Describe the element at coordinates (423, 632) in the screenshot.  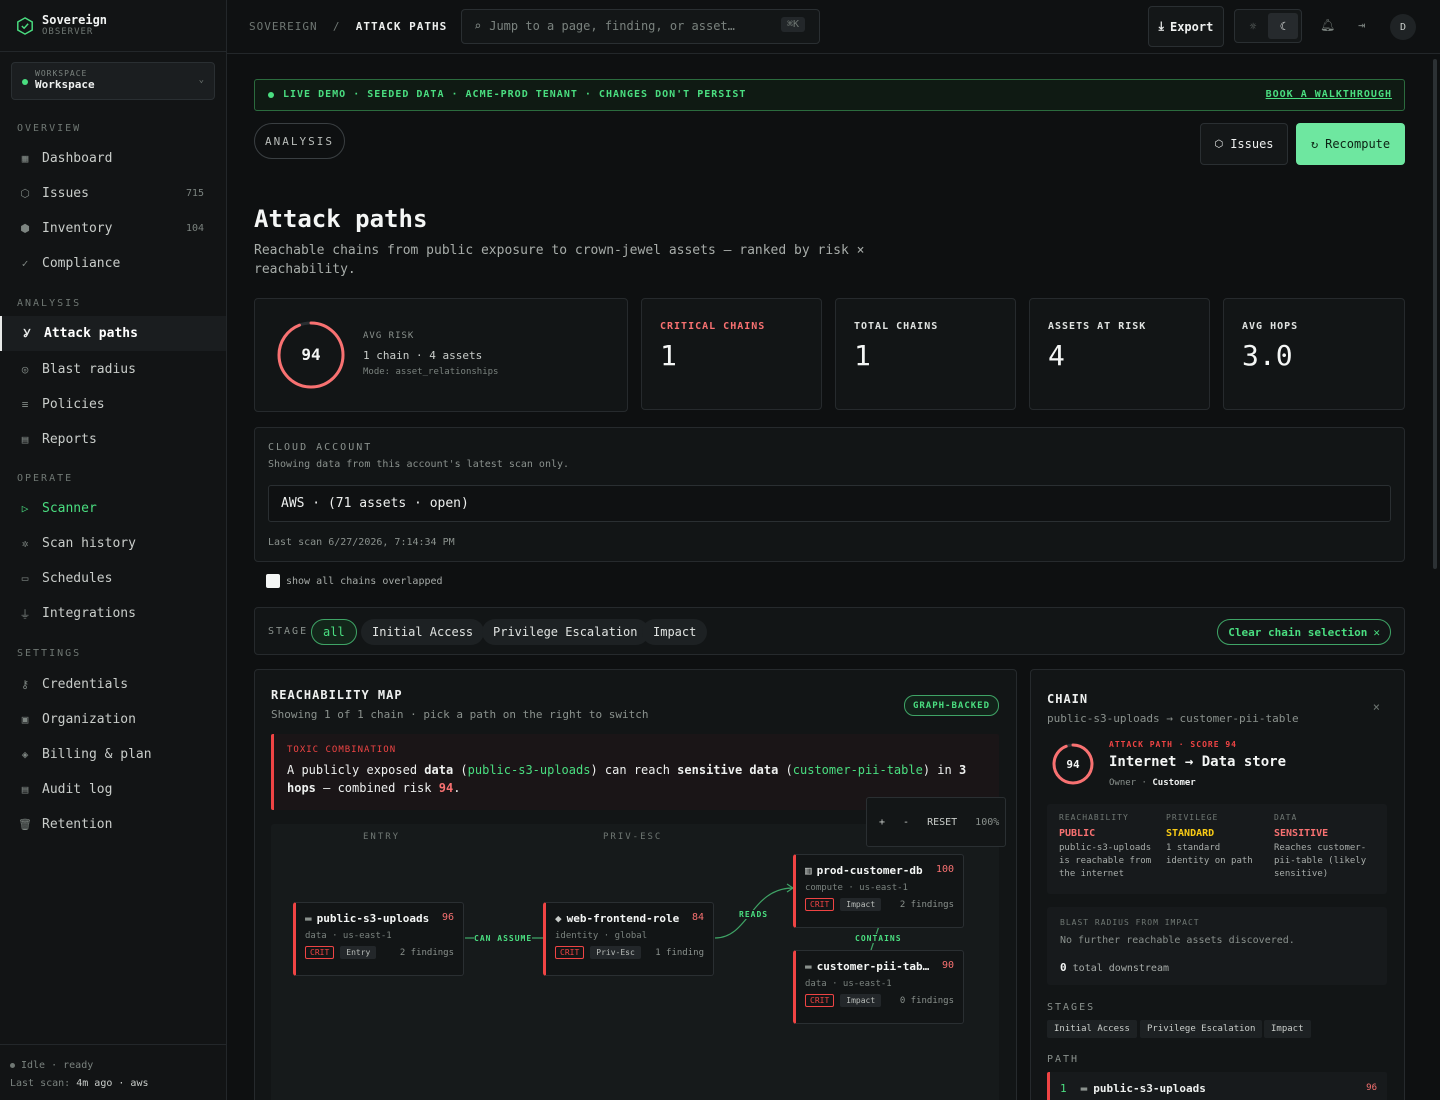
I see `stage-chip-initial-access: Initial Access` at that location.